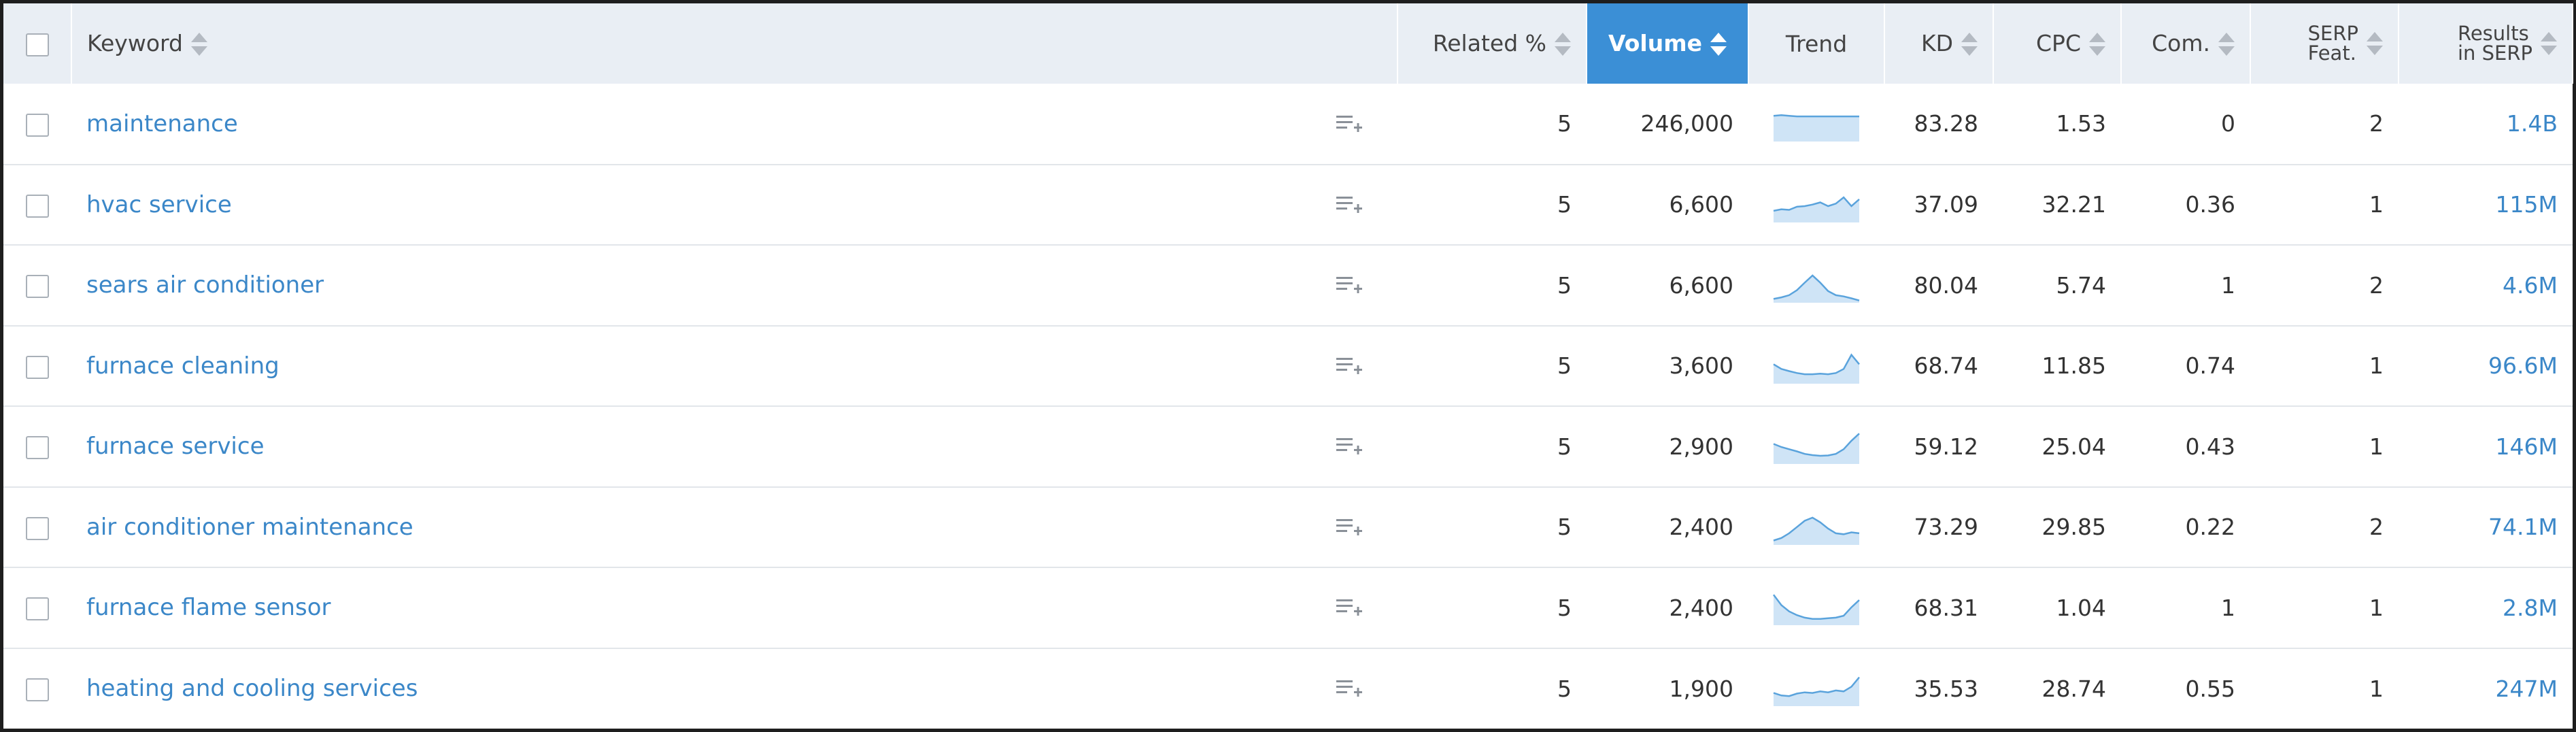 The width and height of the screenshot is (2576, 732). What do you see at coordinates (2181, 42) in the screenshot?
I see `com-header-label: Com.` at bounding box center [2181, 42].